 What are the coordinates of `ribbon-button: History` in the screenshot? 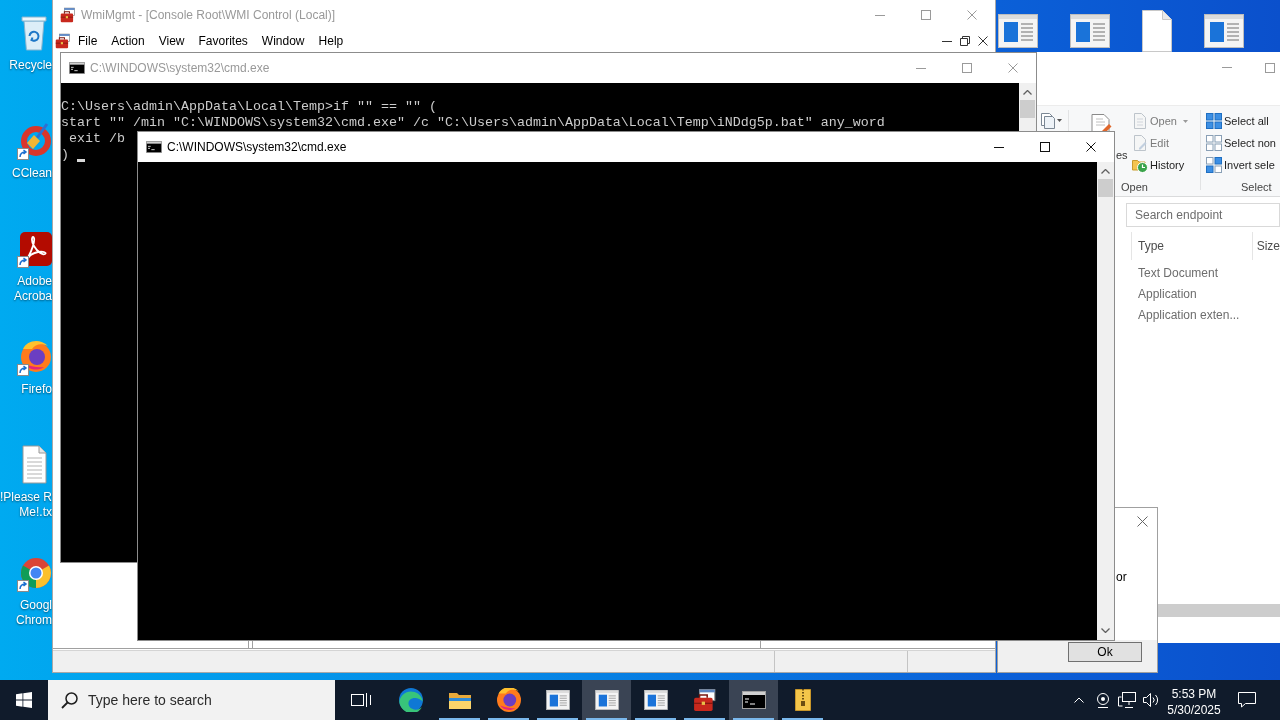 It's located at (1158, 165).